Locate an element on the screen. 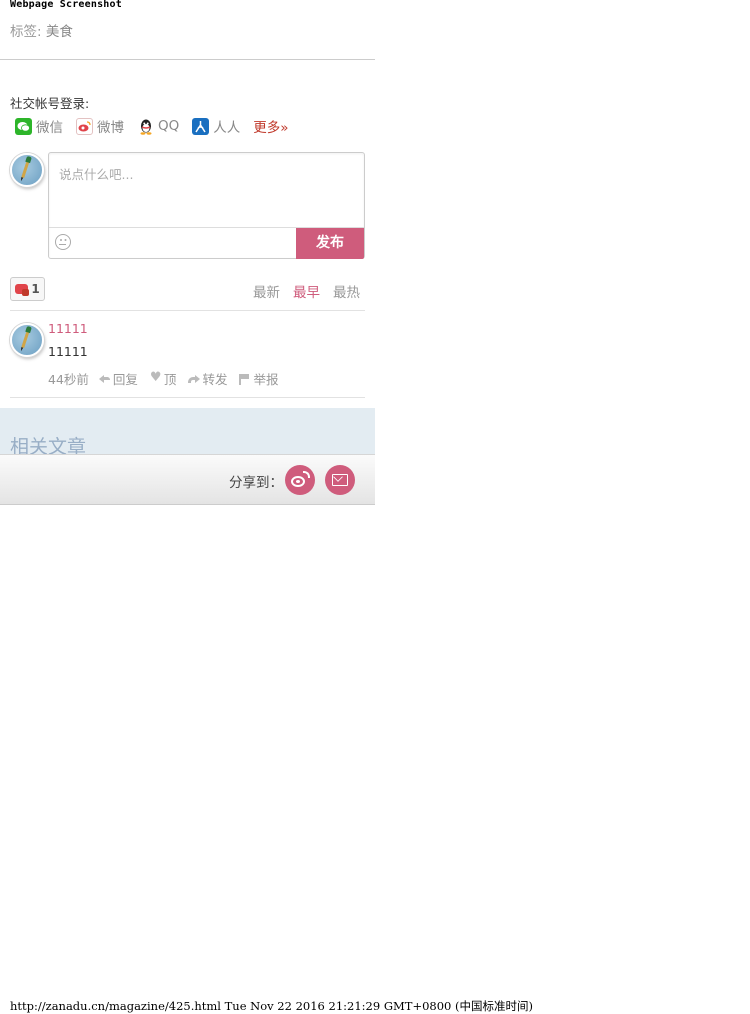 The height and width of the screenshot is (1014, 750). screenshot-label: Webpage Screenshot is located at coordinates (66, 5).